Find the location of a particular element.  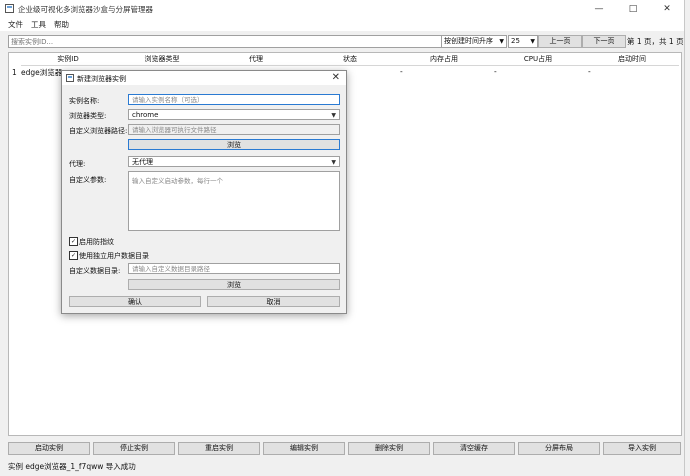

cell-memory: - is located at coordinates (495, 71).